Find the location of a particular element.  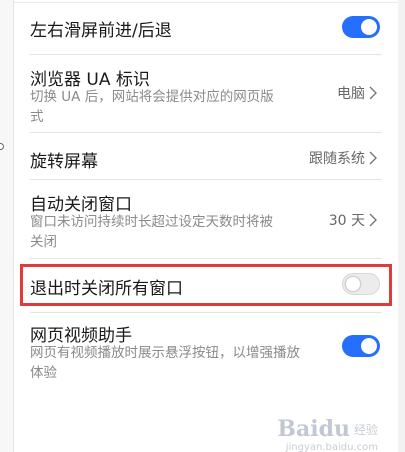

setting-swipe-navigation: 左右滑屏前进/后退 is located at coordinates (206, 27).